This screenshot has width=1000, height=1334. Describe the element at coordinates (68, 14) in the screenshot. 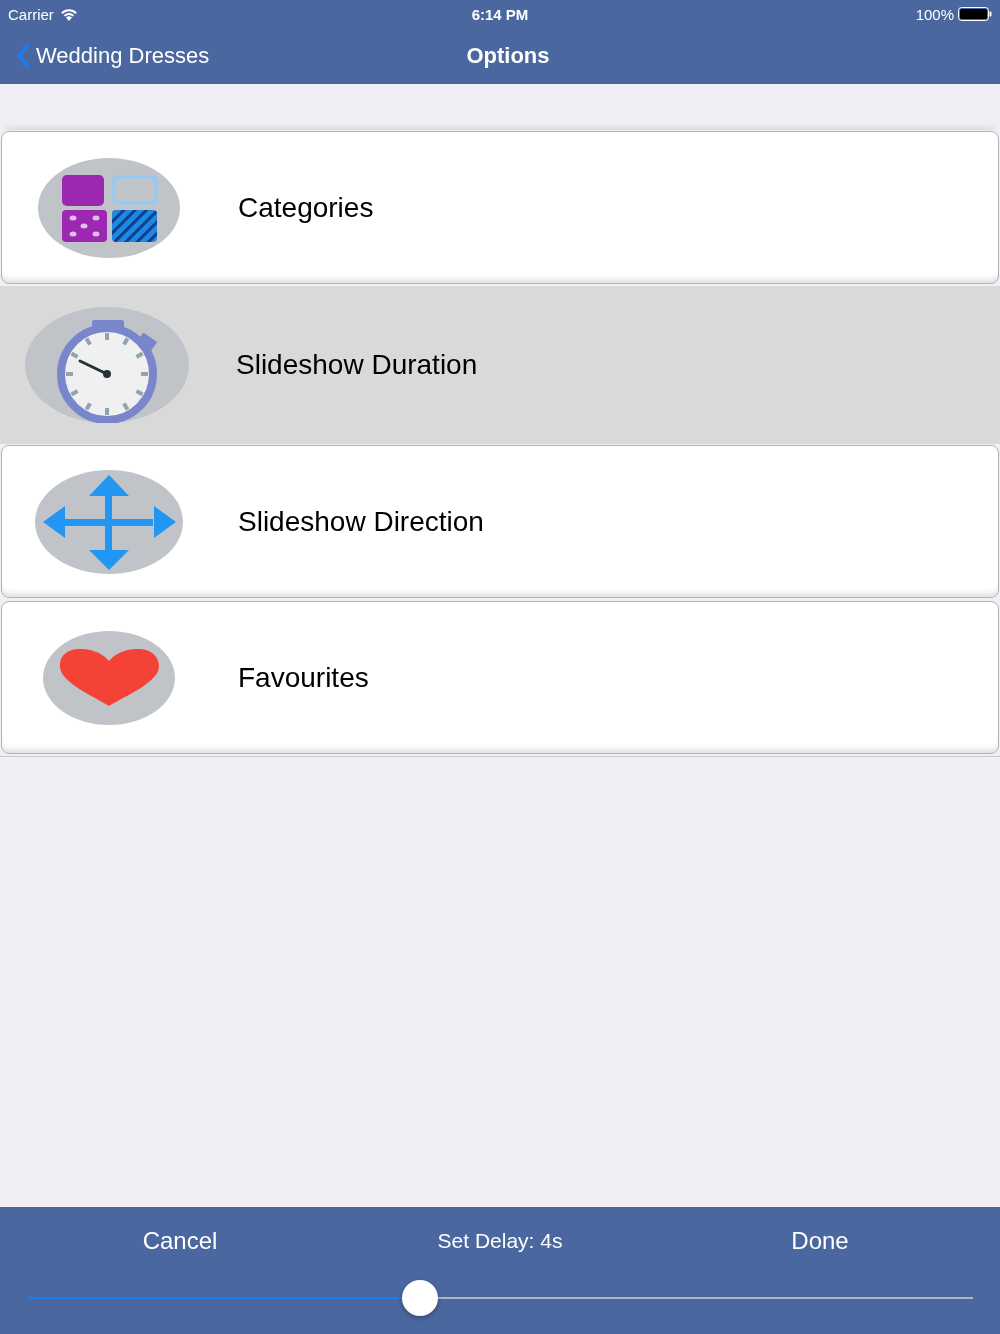

I see `wifi-icon` at that location.